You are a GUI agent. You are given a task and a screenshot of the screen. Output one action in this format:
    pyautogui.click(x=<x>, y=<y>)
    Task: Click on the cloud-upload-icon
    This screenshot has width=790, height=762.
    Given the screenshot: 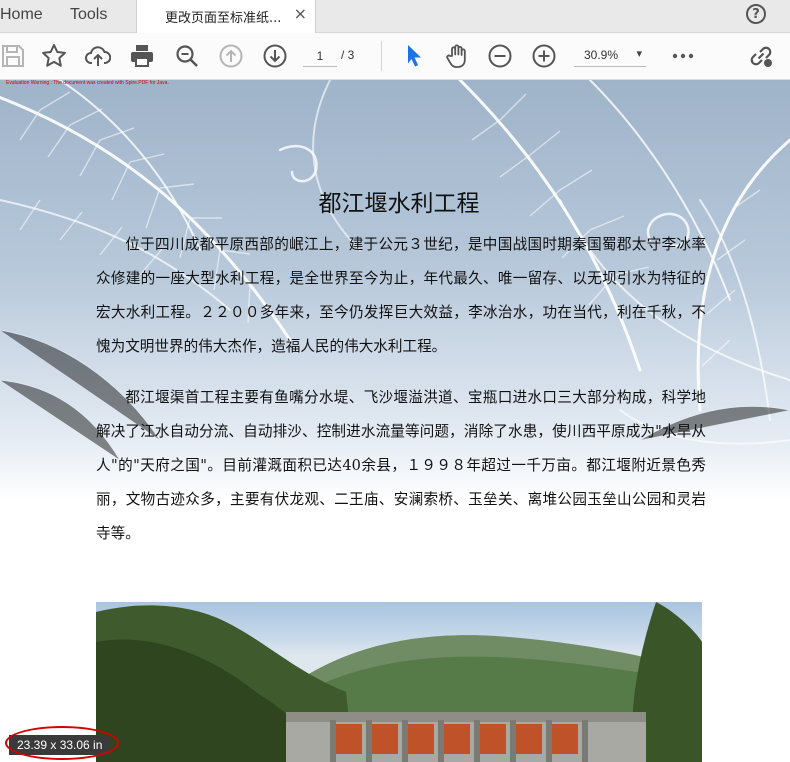 What is the action you would take?
    pyautogui.click(x=98, y=56)
    